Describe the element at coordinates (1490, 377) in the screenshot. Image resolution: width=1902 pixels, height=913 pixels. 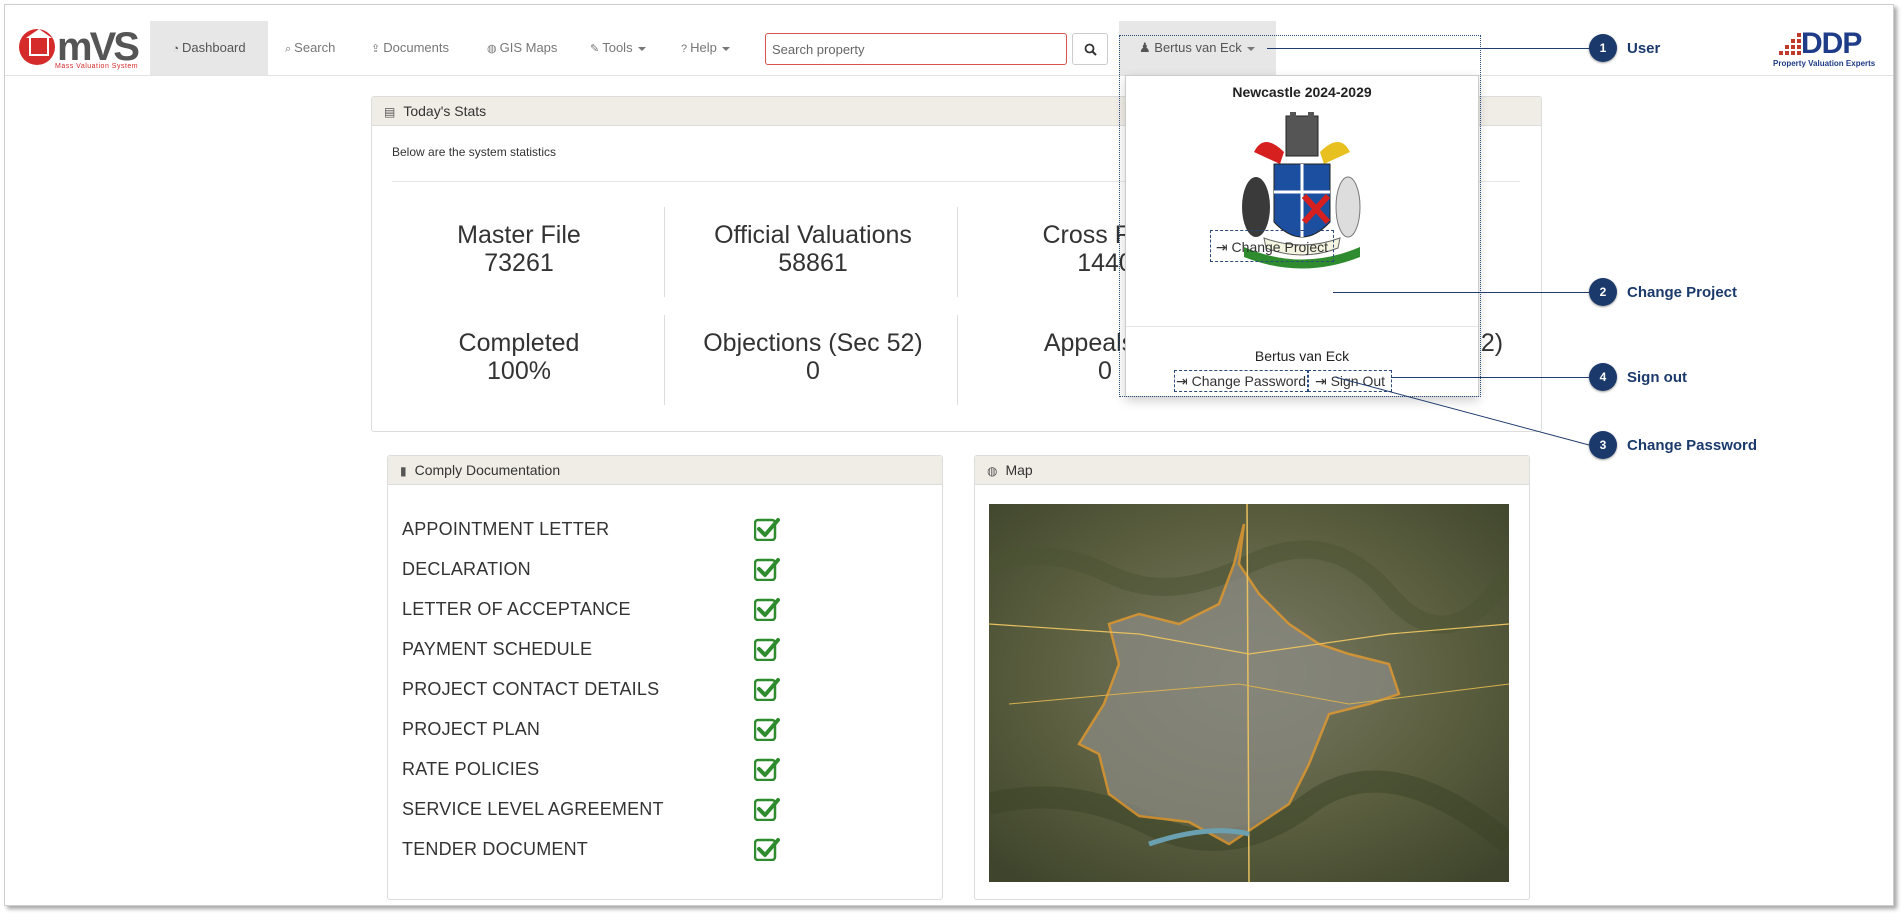
I see `callout-line-sign-out` at that location.